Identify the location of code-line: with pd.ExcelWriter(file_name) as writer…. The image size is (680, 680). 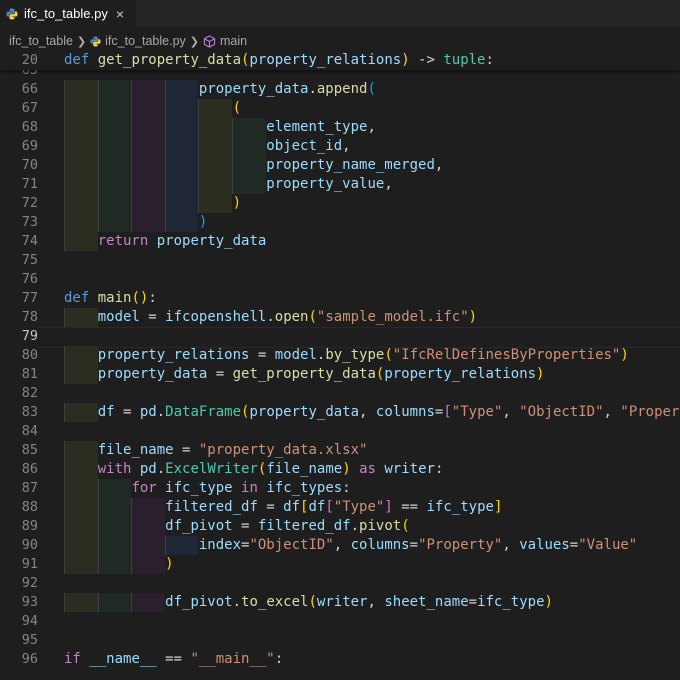
(254, 469).